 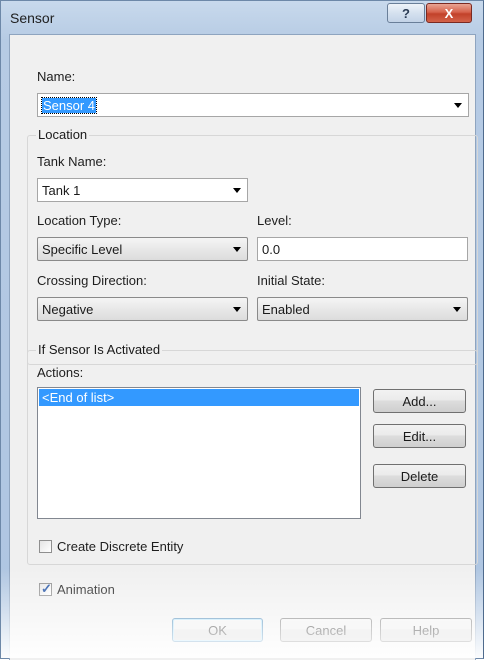 What do you see at coordinates (69, 105) in the screenshot?
I see `name-value: Sensor 4` at bounding box center [69, 105].